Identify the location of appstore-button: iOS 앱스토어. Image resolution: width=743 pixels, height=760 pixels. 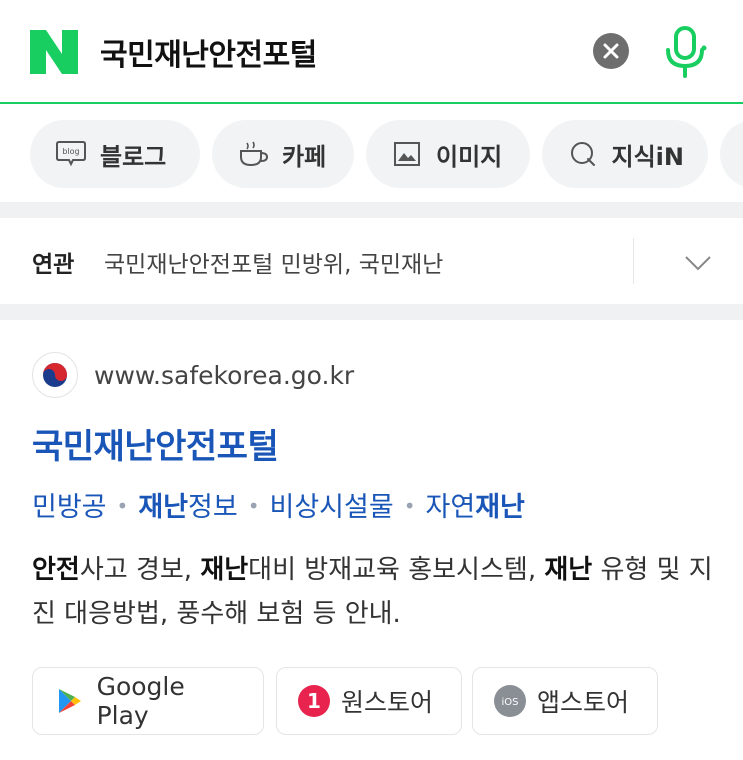
(565, 701).